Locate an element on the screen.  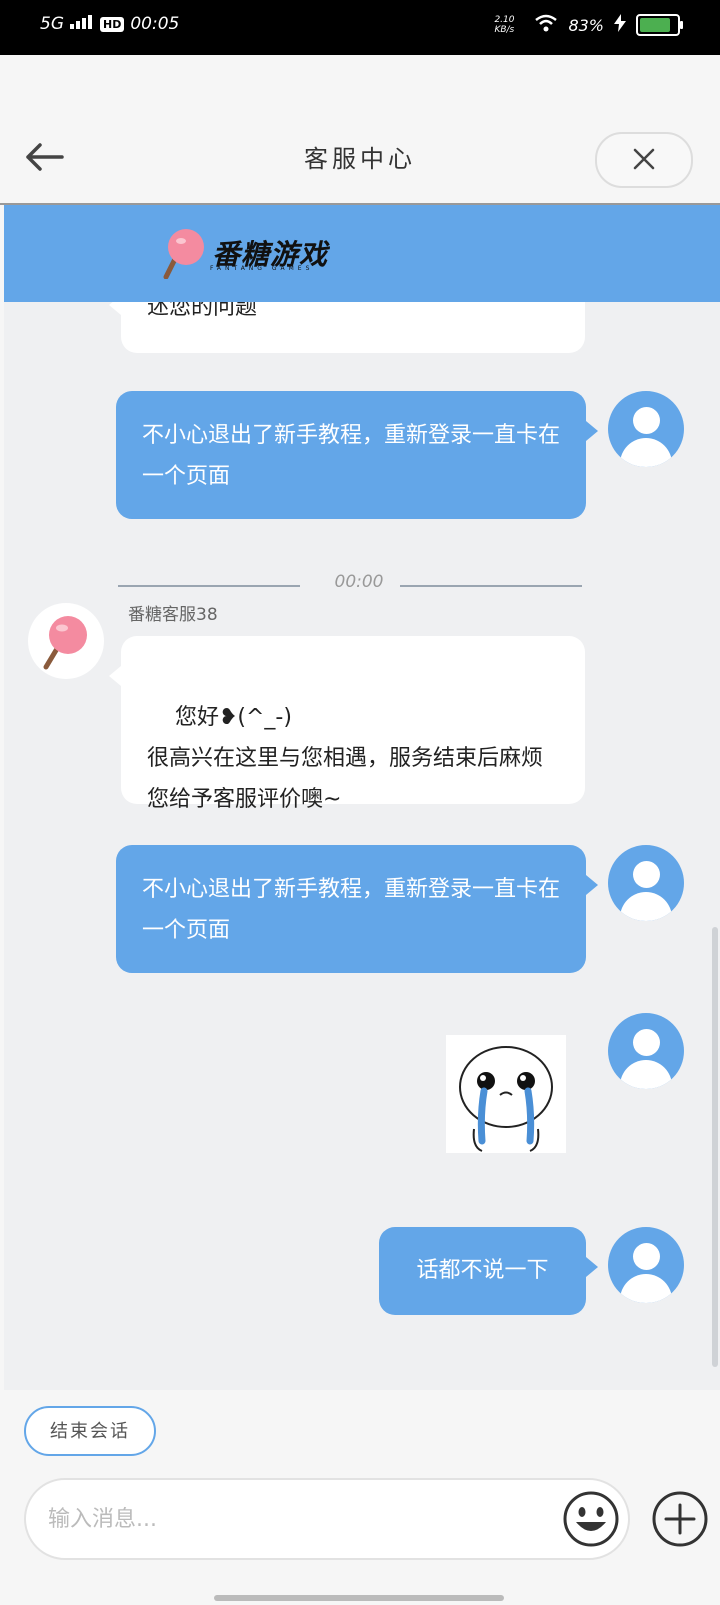
brand-logo: 番糖游戏 FANTANG GAMES is located at coordinates (245, 253).